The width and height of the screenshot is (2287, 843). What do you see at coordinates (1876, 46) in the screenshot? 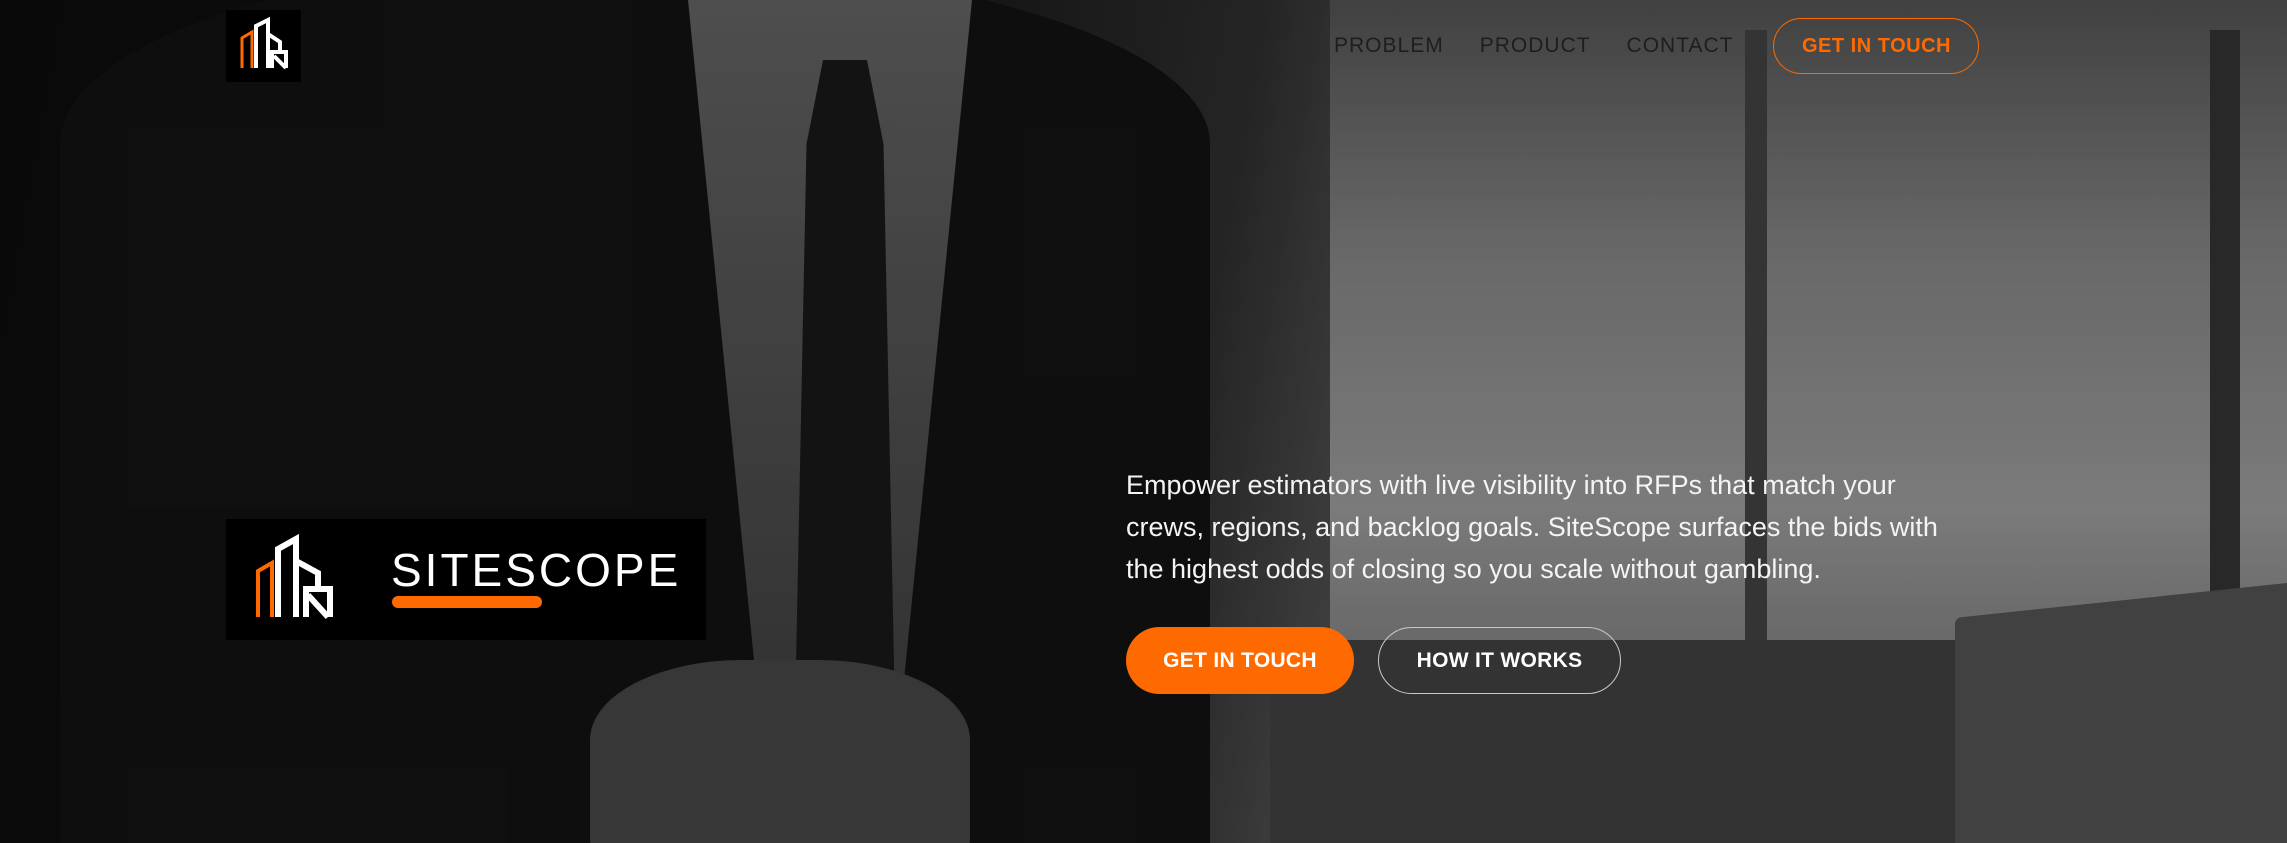
I see `nav-get-in-touch-button: GET IN TOUCH` at bounding box center [1876, 46].